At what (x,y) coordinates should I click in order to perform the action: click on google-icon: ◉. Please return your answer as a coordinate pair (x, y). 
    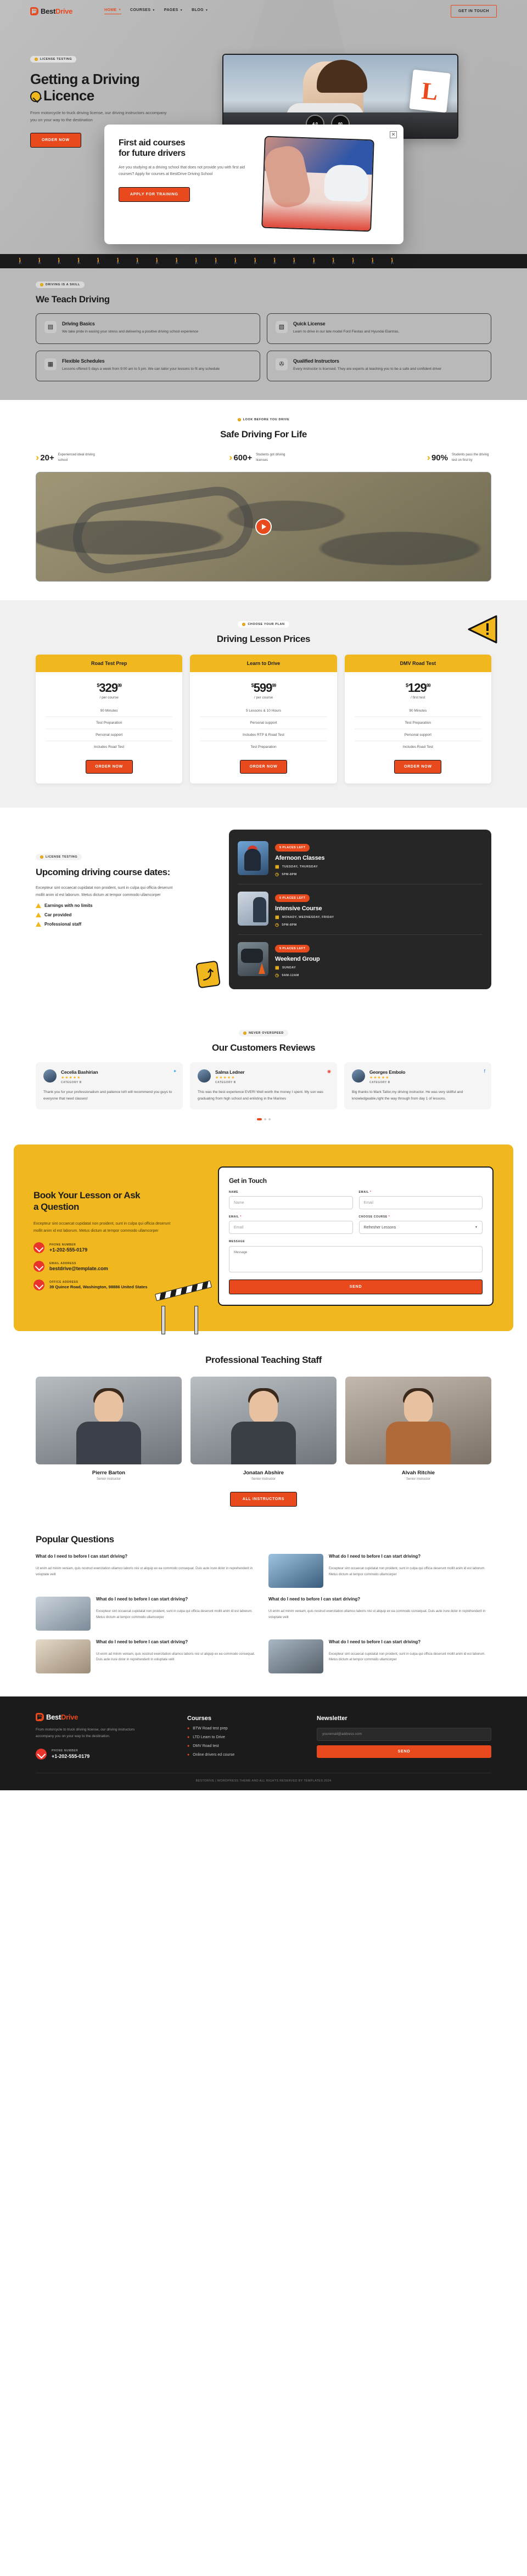
    Looking at the image, I should click on (329, 1071).